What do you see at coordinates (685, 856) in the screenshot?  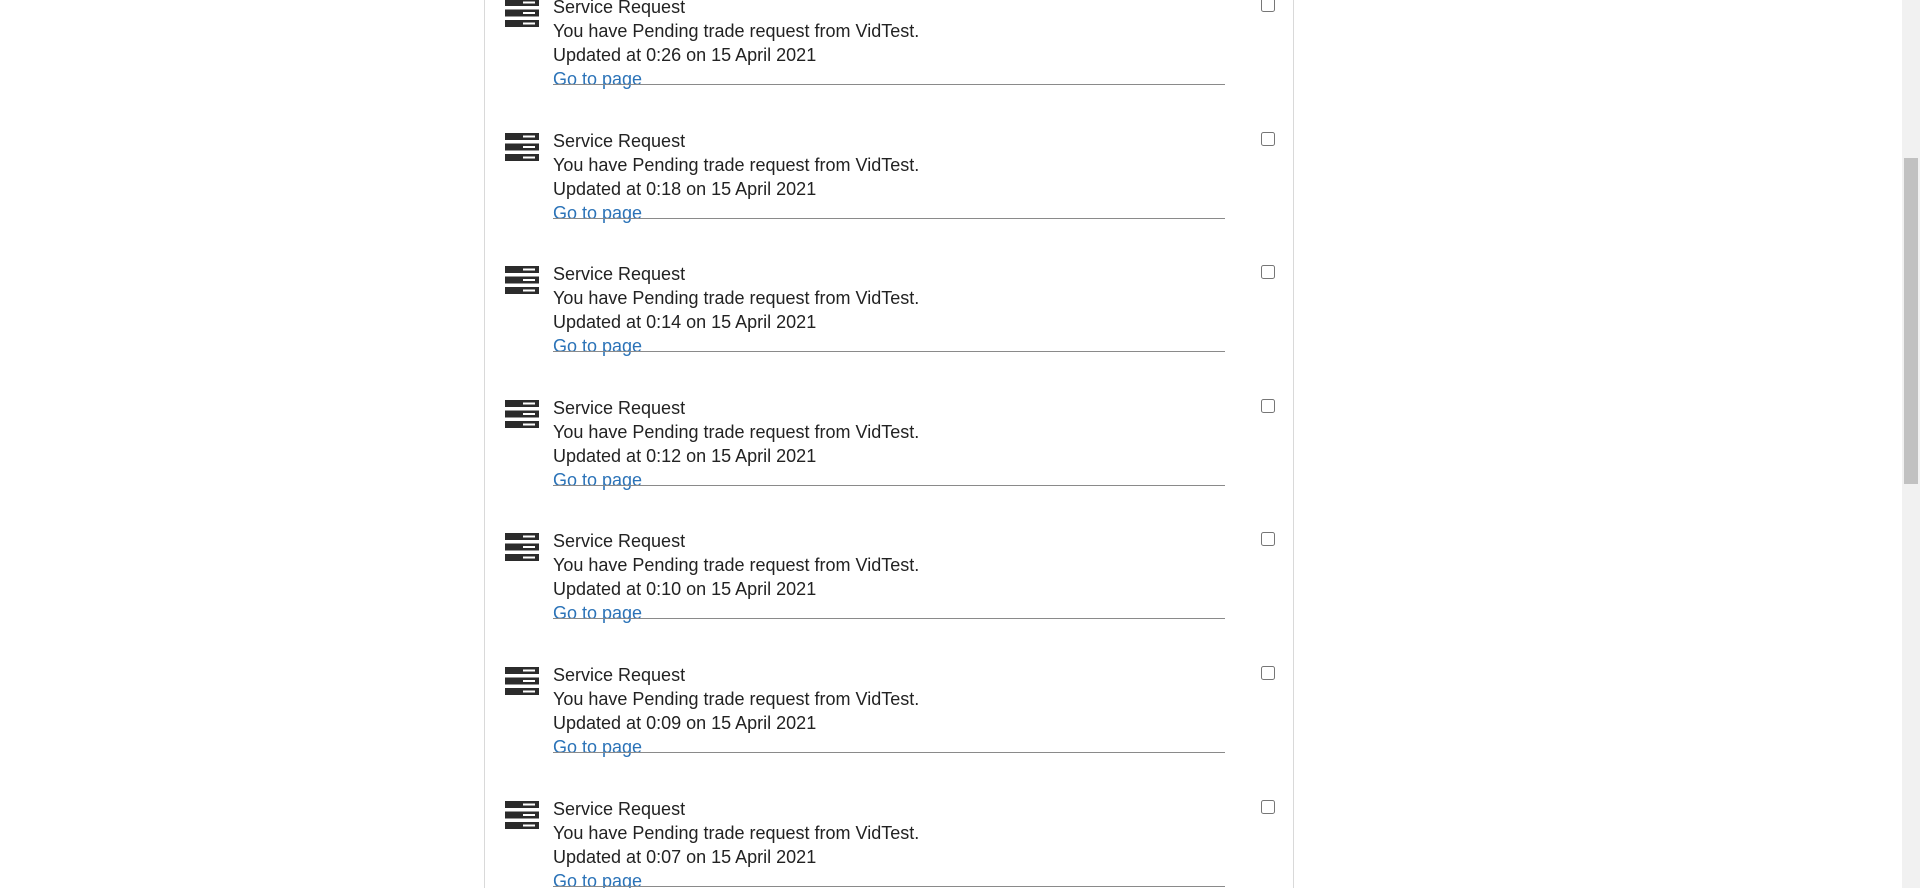 I see `notification-timestamp: Updated at 0:07 on 15 April 2021` at bounding box center [685, 856].